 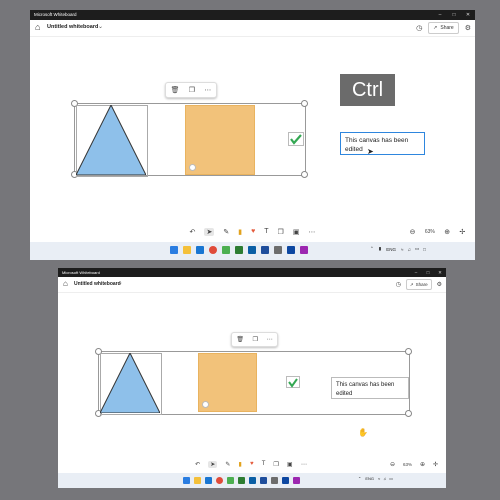 What do you see at coordinates (424, 249) in the screenshot?
I see `notification-icon: □` at bounding box center [424, 249].